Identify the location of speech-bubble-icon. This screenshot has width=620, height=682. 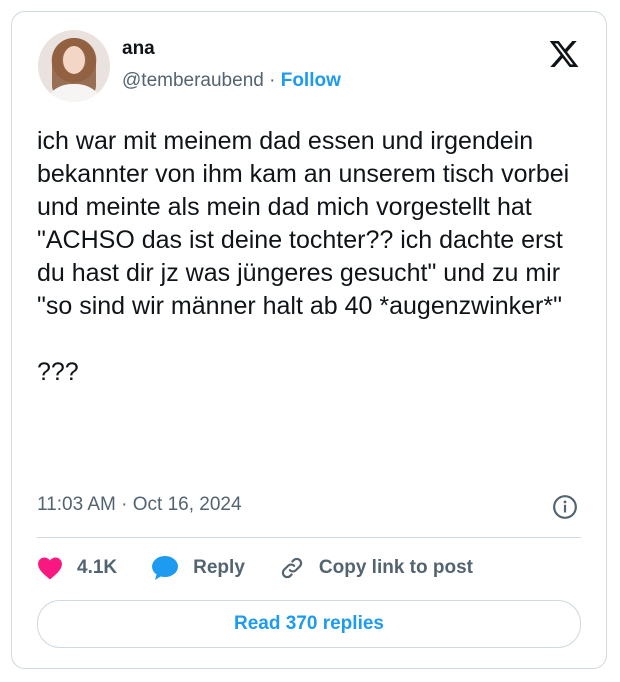
(165, 568).